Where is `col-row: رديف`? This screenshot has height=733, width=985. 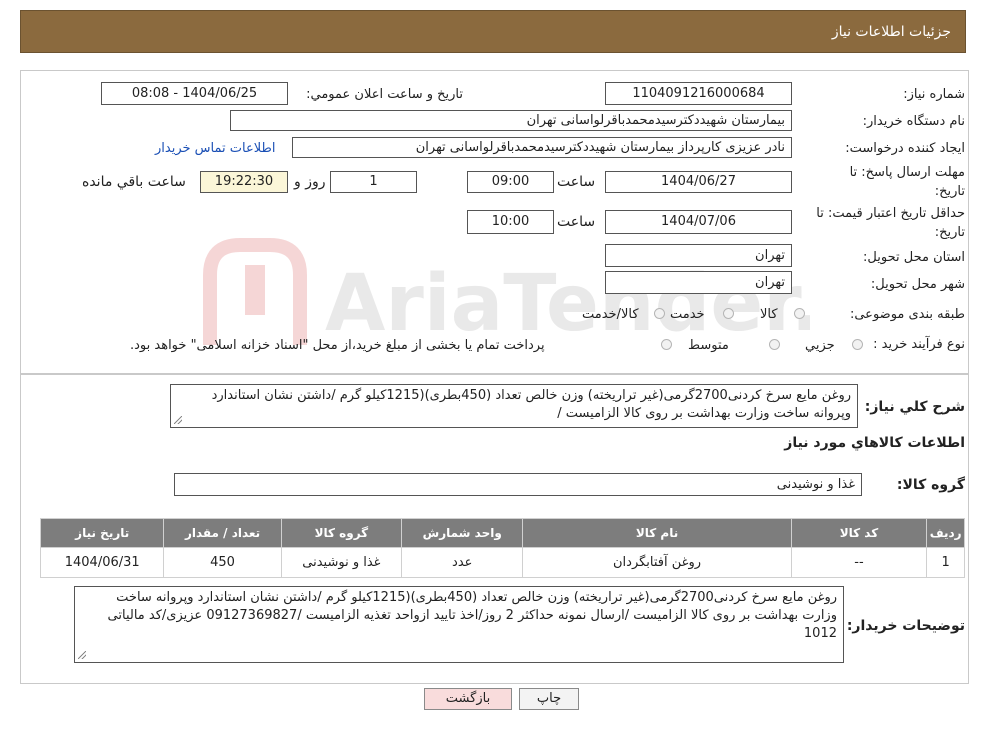 col-row: رديف is located at coordinates (945, 533).